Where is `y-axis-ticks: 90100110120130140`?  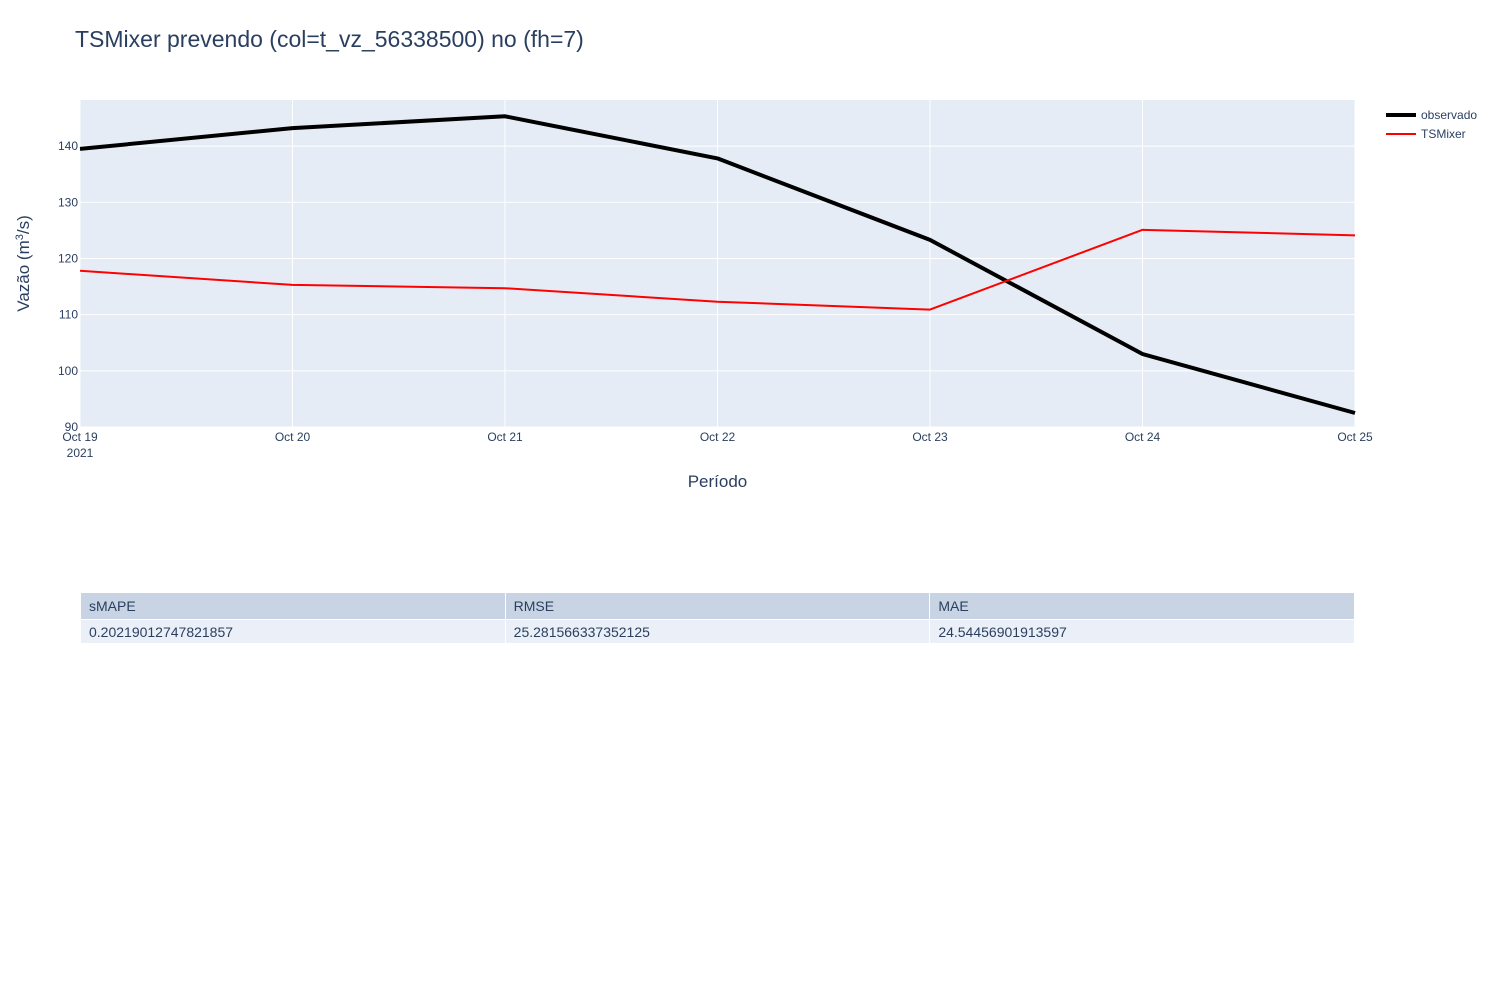
y-axis-ticks: 90100110120130140 is located at coordinates (68, 286).